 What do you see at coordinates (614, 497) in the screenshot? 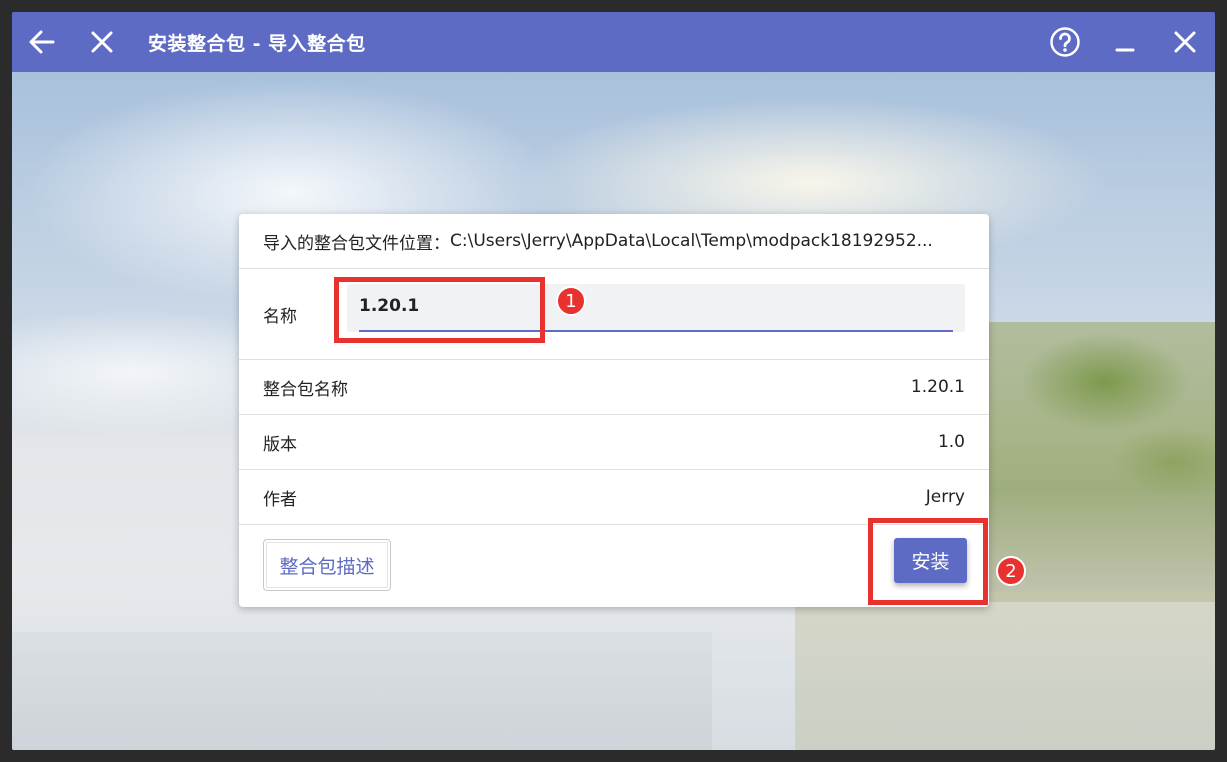
I see `info-row-author: 作者 Jerry` at bounding box center [614, 497].